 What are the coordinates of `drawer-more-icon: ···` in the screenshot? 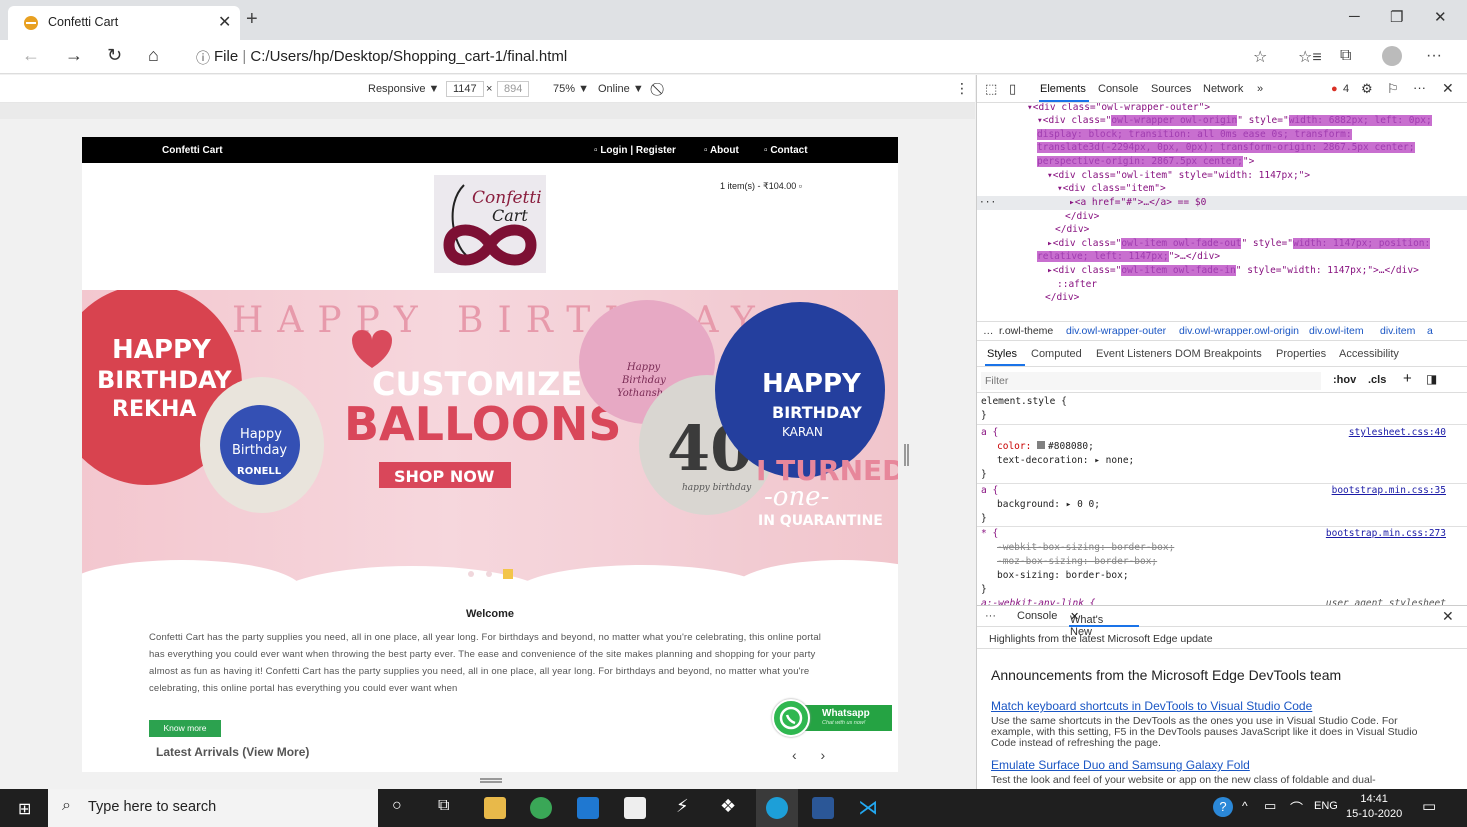 It's located at (990, 616).